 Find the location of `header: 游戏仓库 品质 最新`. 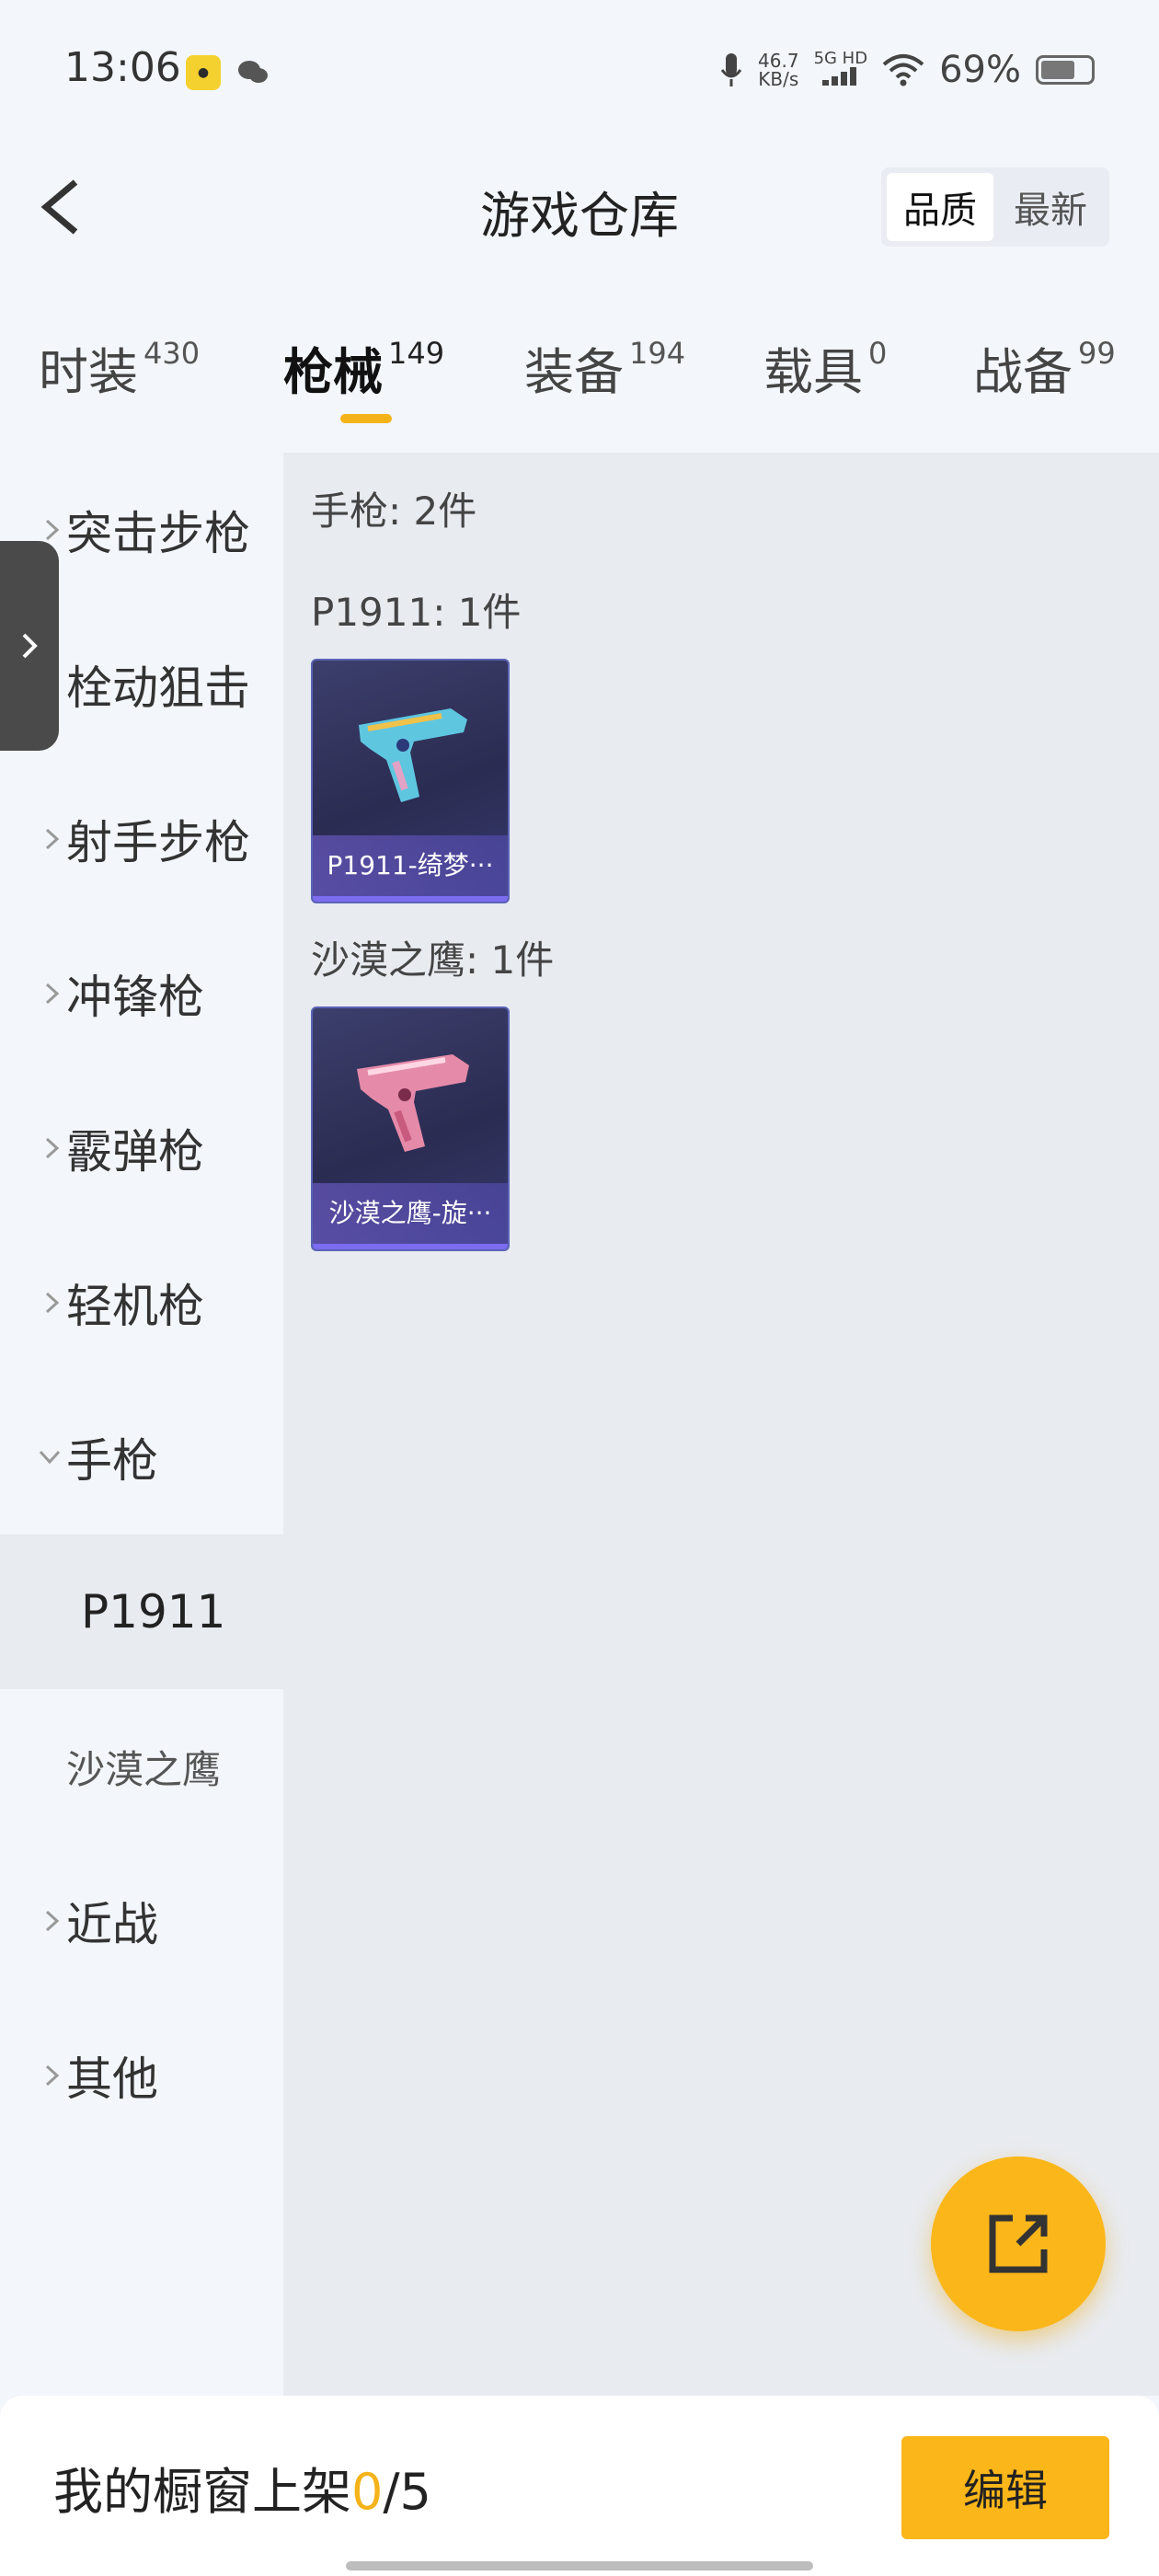

header: 游戏仓库 品质 最新 is located at coordinates (579, 207).